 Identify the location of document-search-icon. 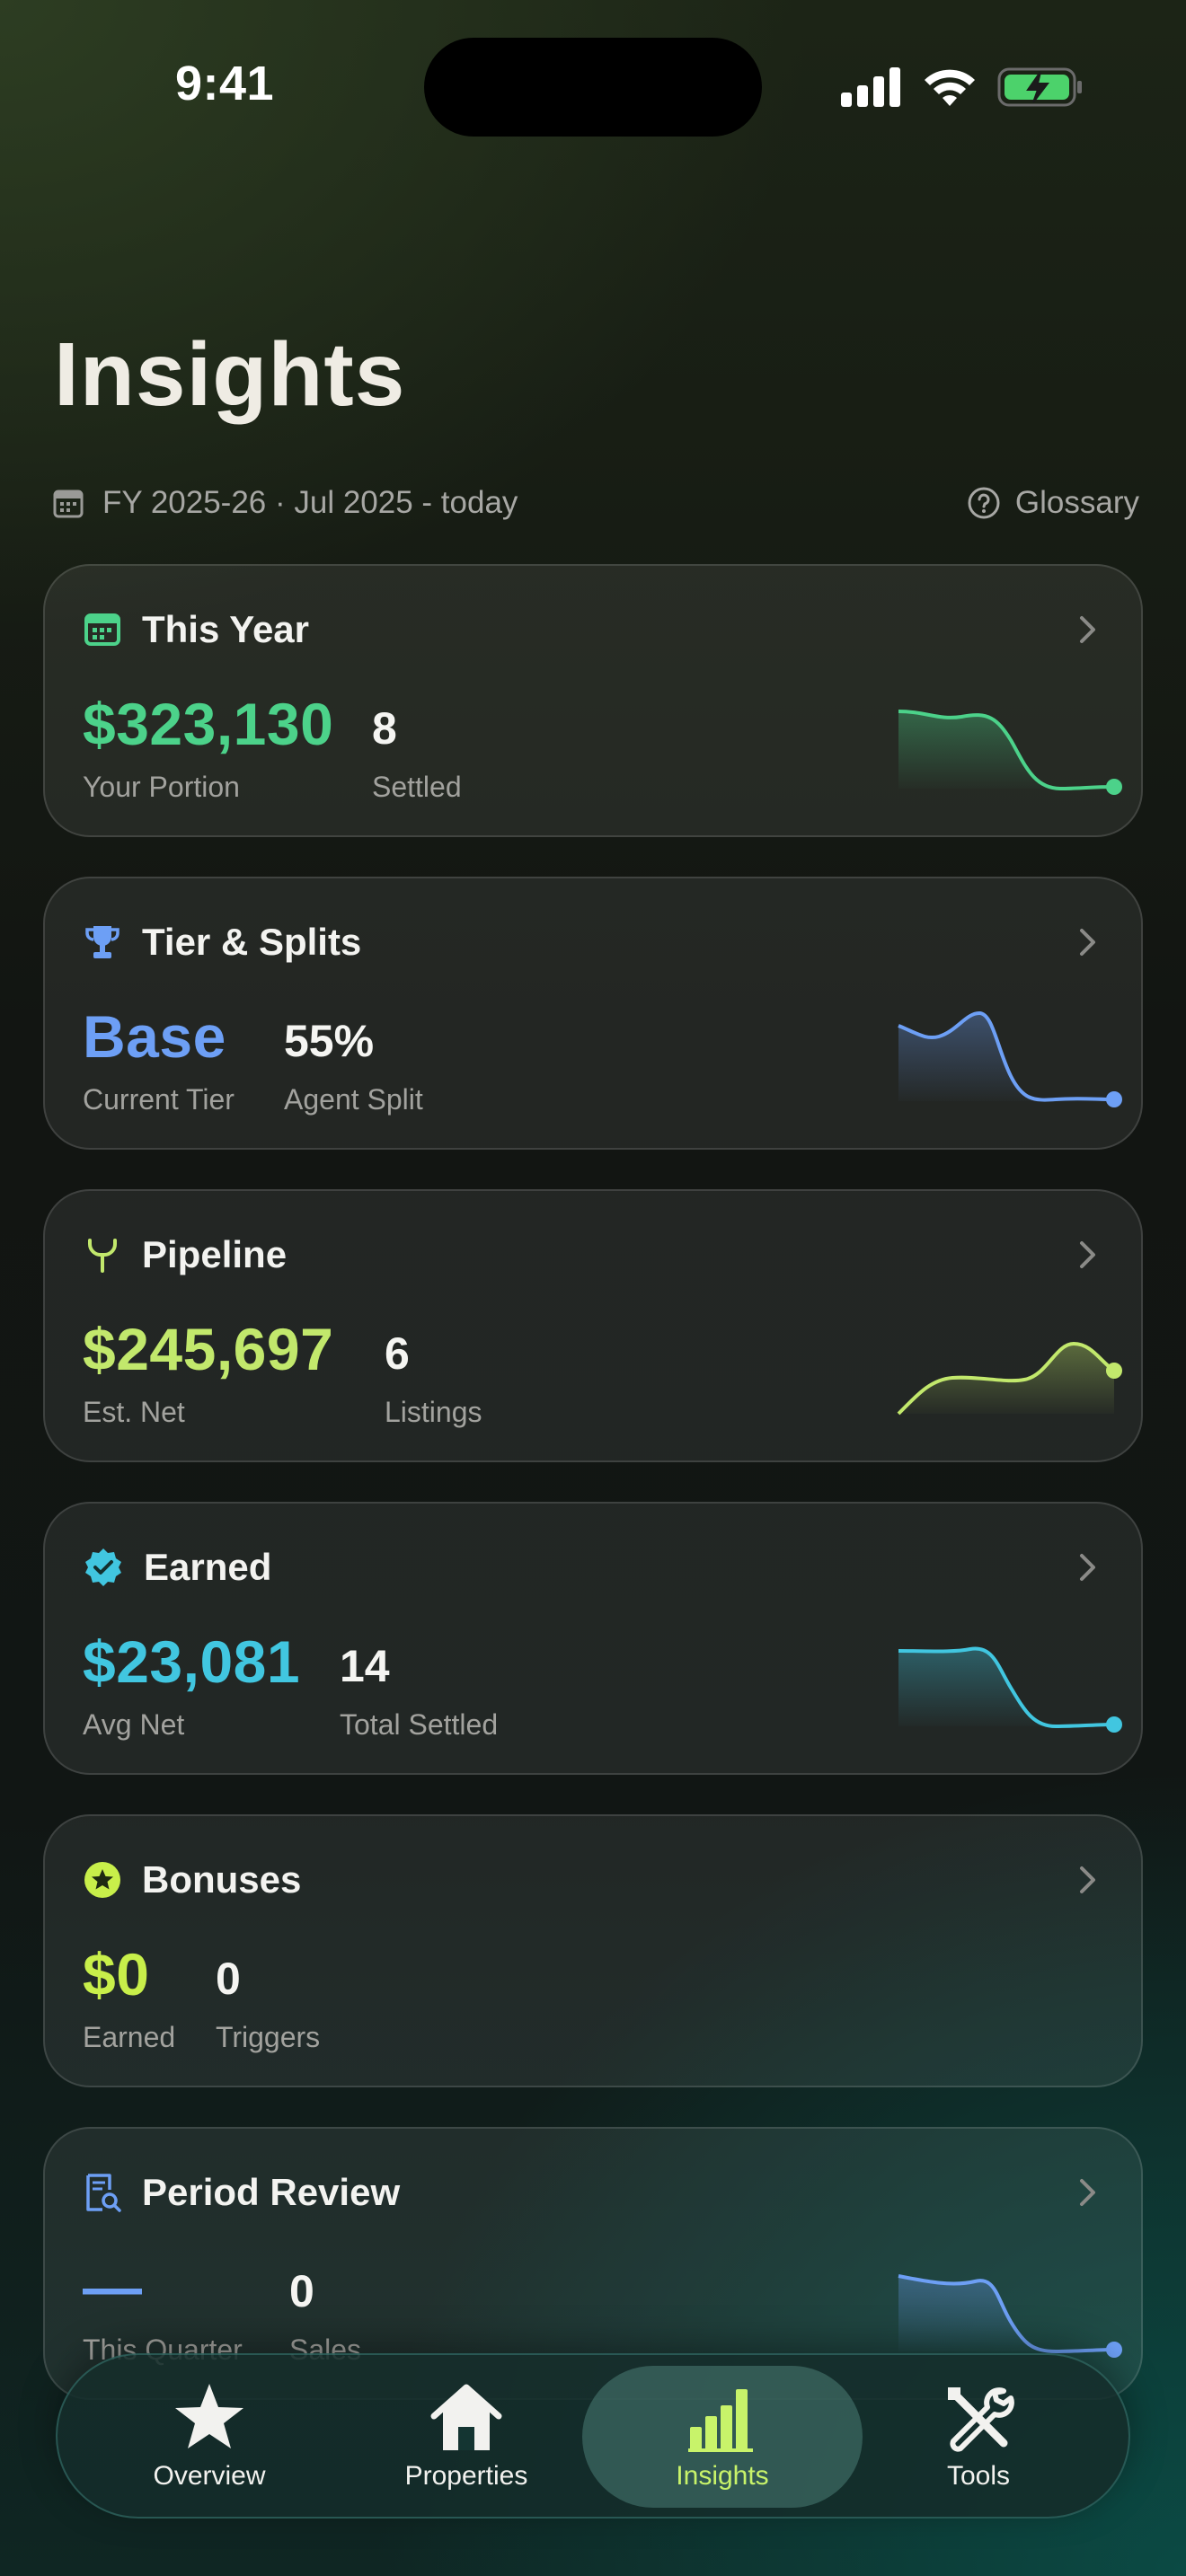
(103, 2193).